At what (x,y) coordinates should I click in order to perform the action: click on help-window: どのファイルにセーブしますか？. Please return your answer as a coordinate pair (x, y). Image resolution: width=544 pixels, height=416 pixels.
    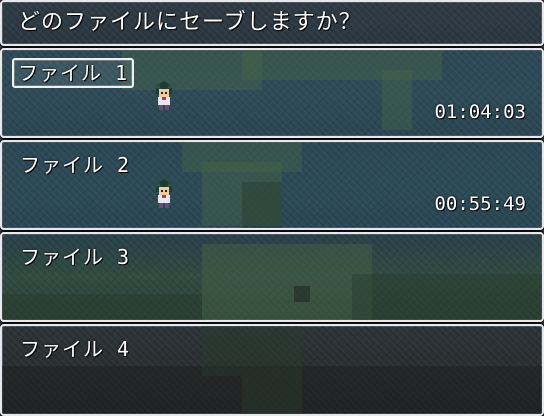
    Looking at the image, I should click on (272, 23).